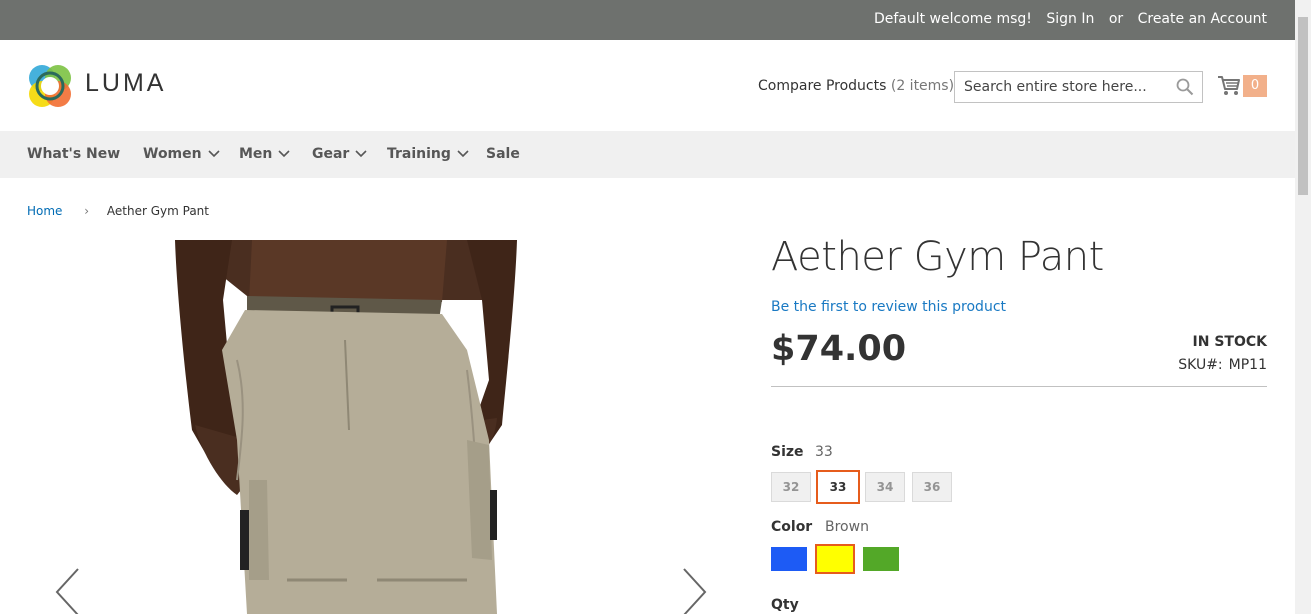 The height and width of the screenshot is (614, 1311). What do you see at coordinates (838, 487) in the screenshot?
I see `size-swatch-33: 33` at bounding box center [838, 487].